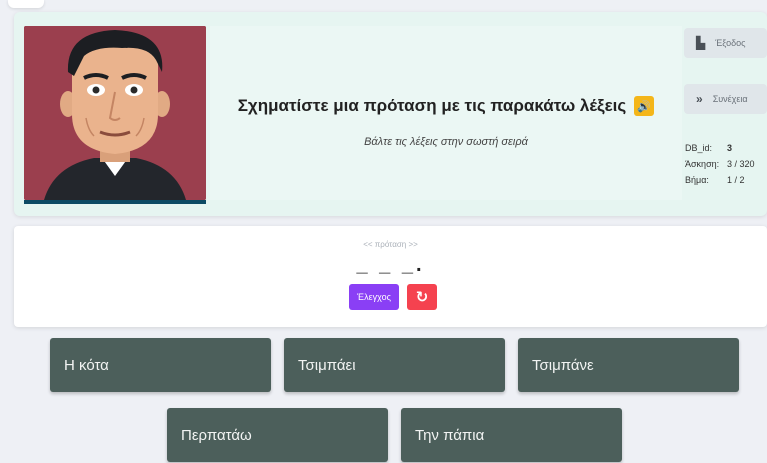 Image resolution: width=767 pixels, height=463 pixels. Describe the element at coordinates (736, 180) in the screenshot. I see `step-value: 1 / 2` at that location.